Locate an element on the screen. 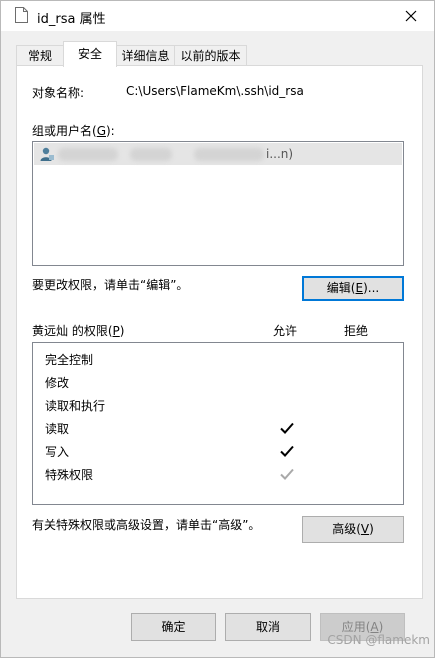 The width and height of the screenshot is (435, 658). list-item: i...n) is located at coordinates (218, 154).